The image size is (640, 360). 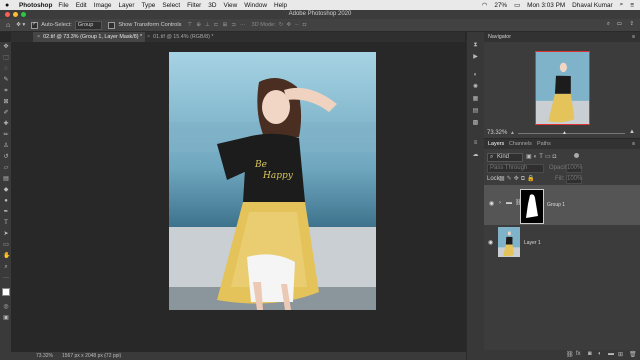 What do you see at coordinates (542, 156) in the screenshot?
I see `layer-filter-icons: ▣◐T▭◘` at bounding box center [542, 156].